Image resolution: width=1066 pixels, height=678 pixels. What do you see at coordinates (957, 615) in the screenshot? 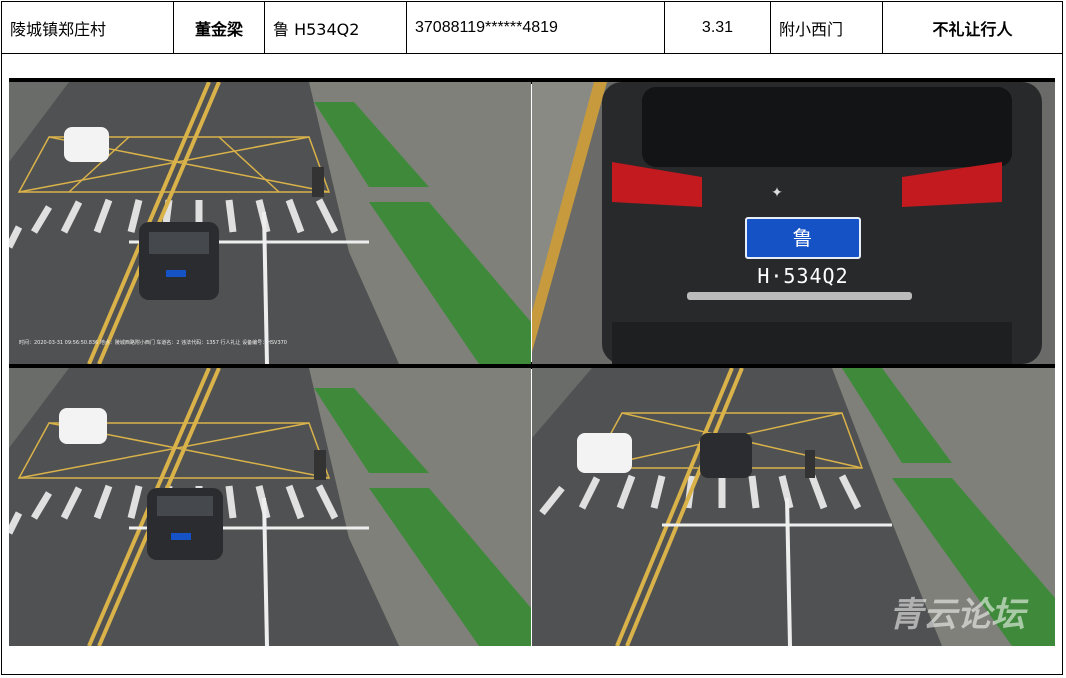
I see `watermark: 青云论坛` at bounding box center [957, 615].